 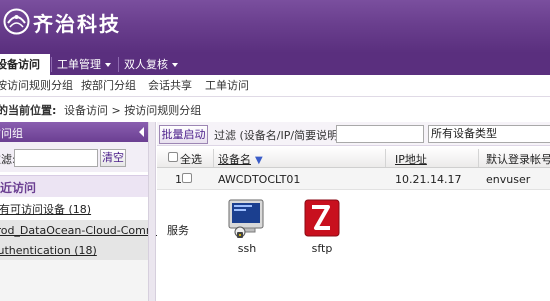 What do you see at coordinates (489, 134) in the screenshot?
I see `device-type-select: 所有设备类型` at bounding box center [489, 134].